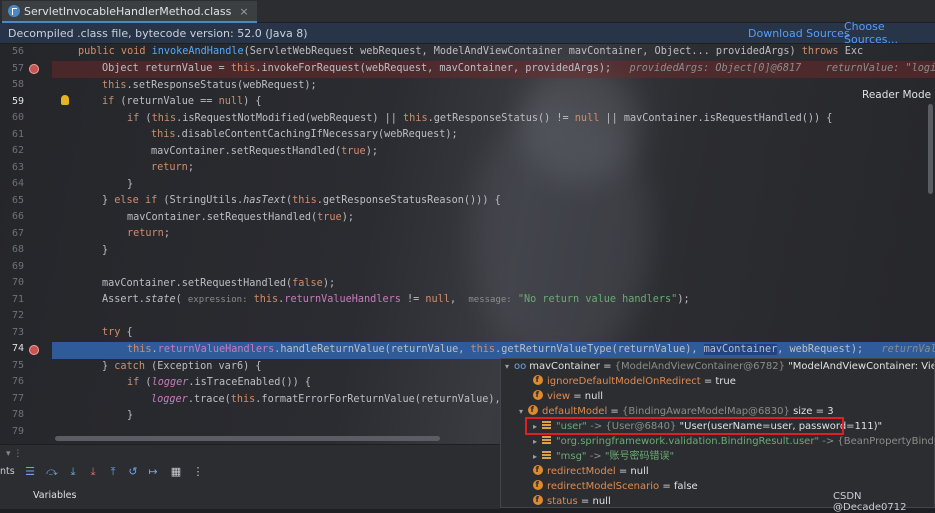 This screenshot has height=513, width=935. What do you see at coordinates (113, 472) in the screenshot?
I see `step-out-icon: ⤒` at bounding box center [113, 472].